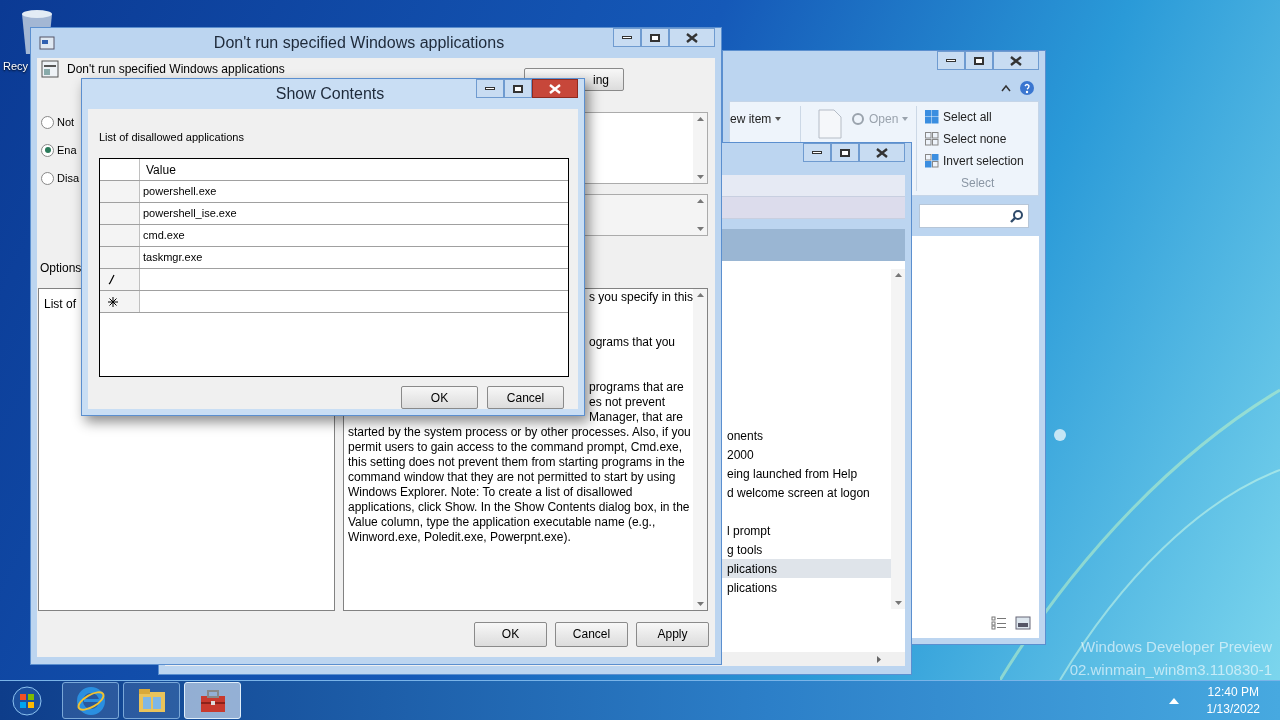  I want to click on help-text-line: es not prevent, so click(626, 402).